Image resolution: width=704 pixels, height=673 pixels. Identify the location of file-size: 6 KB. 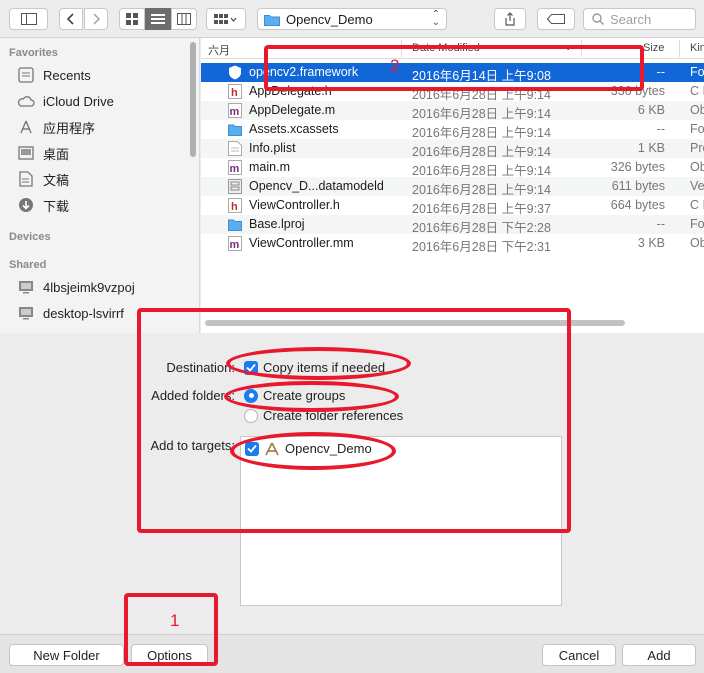
(651, 110).